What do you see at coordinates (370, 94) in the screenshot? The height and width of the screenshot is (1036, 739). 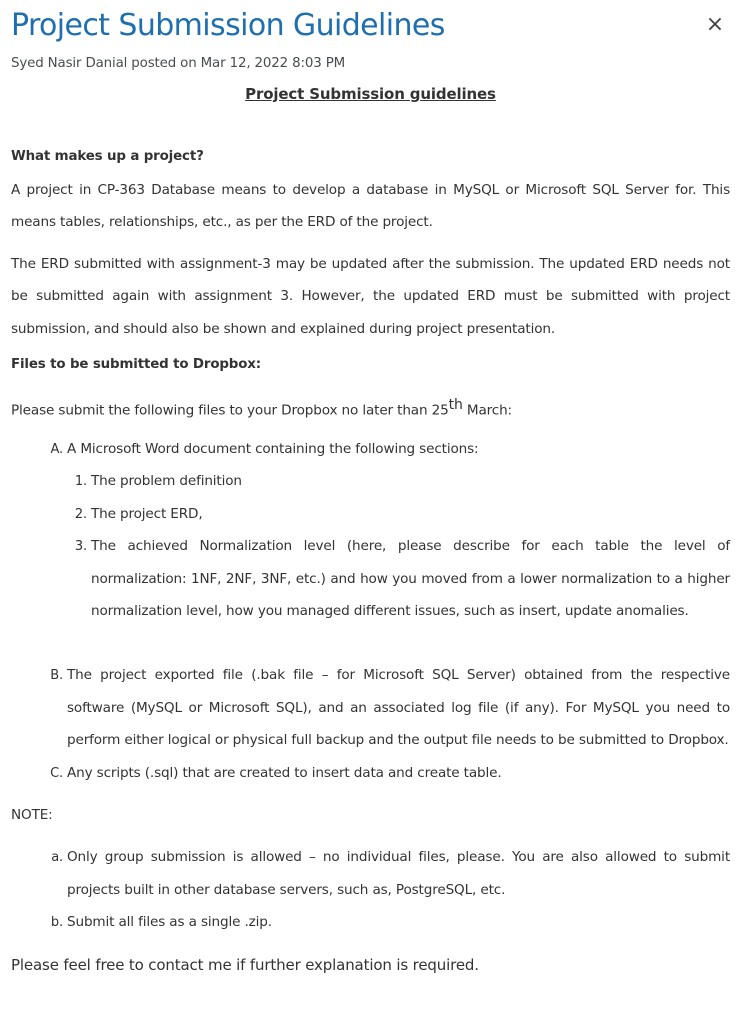 I see `content-heading: Project Submission guidelines` at bounding box center [370, 94].